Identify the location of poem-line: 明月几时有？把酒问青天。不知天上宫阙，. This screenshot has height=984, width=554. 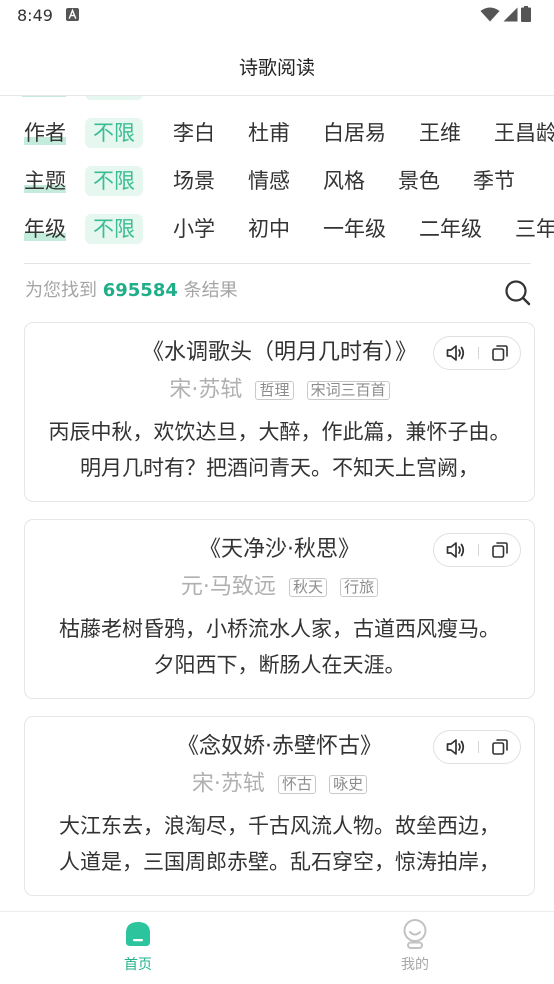
(279, 468).